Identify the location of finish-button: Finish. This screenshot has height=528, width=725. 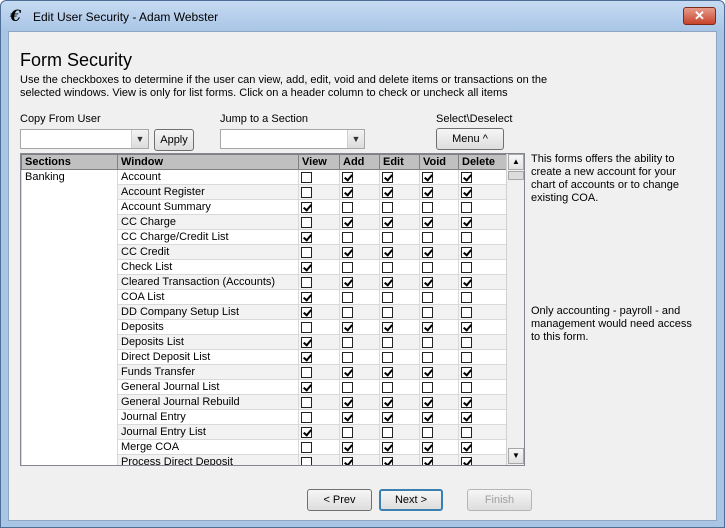
(499, 500).